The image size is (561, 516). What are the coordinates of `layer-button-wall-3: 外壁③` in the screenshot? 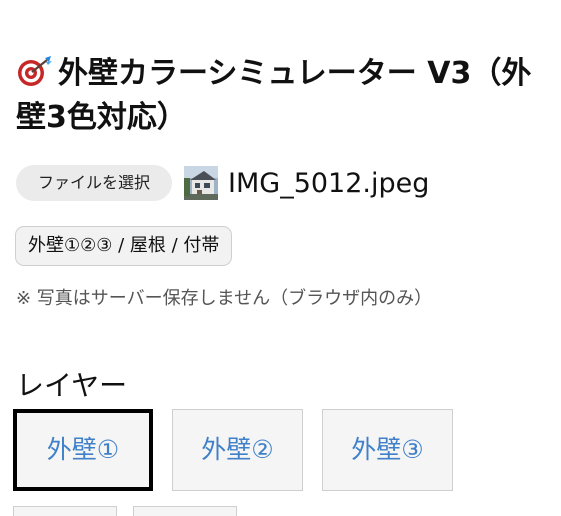 It's located at (387, 450).